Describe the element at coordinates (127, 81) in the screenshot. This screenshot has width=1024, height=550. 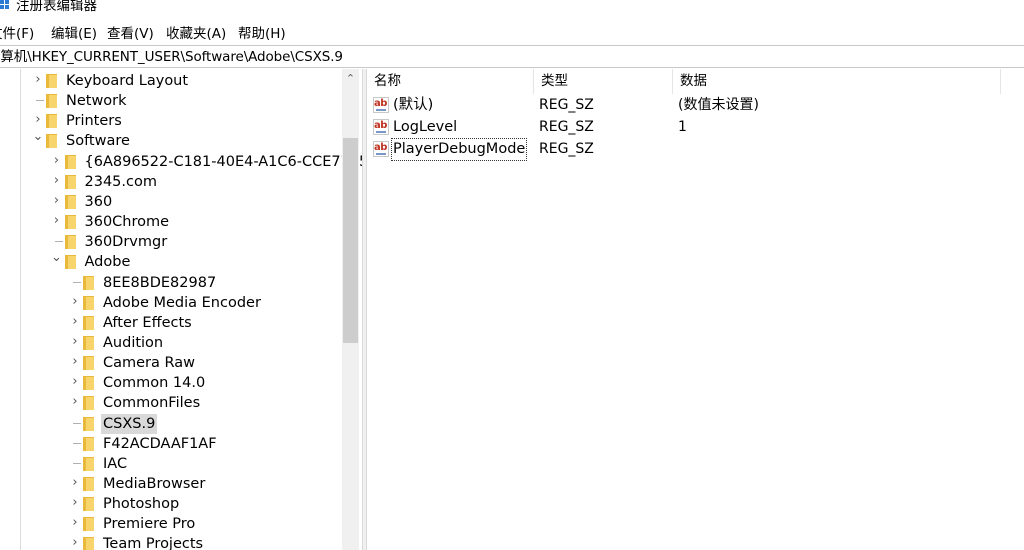
I see `tree-item-label: Keyboard Layout` at that location.